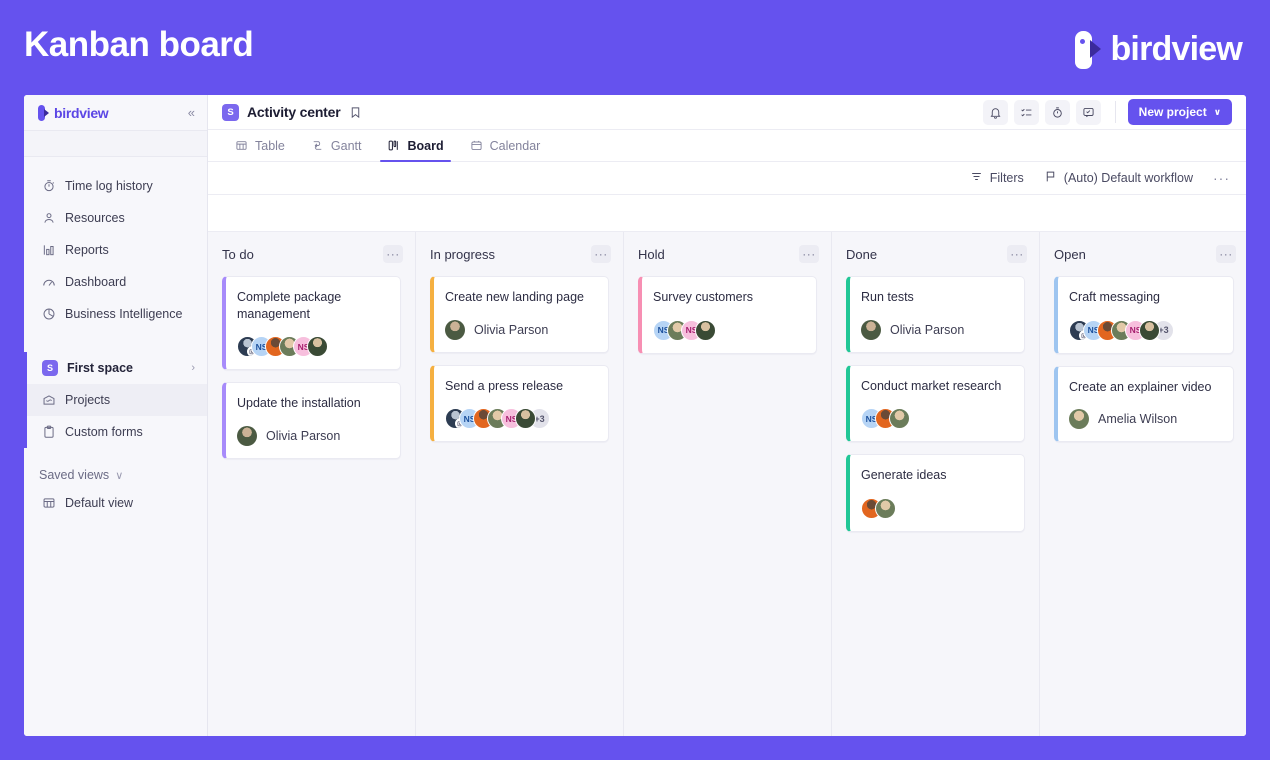 The image size is (1270, 760). Describe the element at coordinates (463, 254) in the screenshot. I see `column-title: In progress` at that location.